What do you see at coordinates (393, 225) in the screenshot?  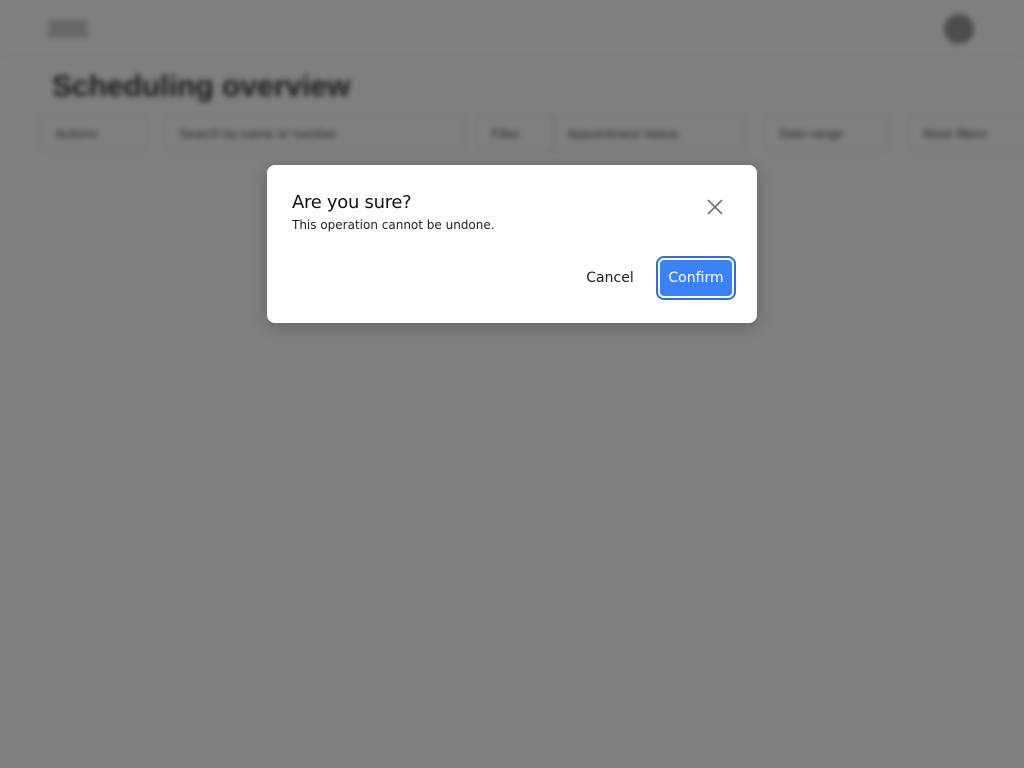 I see `dialog-message: This operation cannot be undone.` at bounding box center [393, 225].